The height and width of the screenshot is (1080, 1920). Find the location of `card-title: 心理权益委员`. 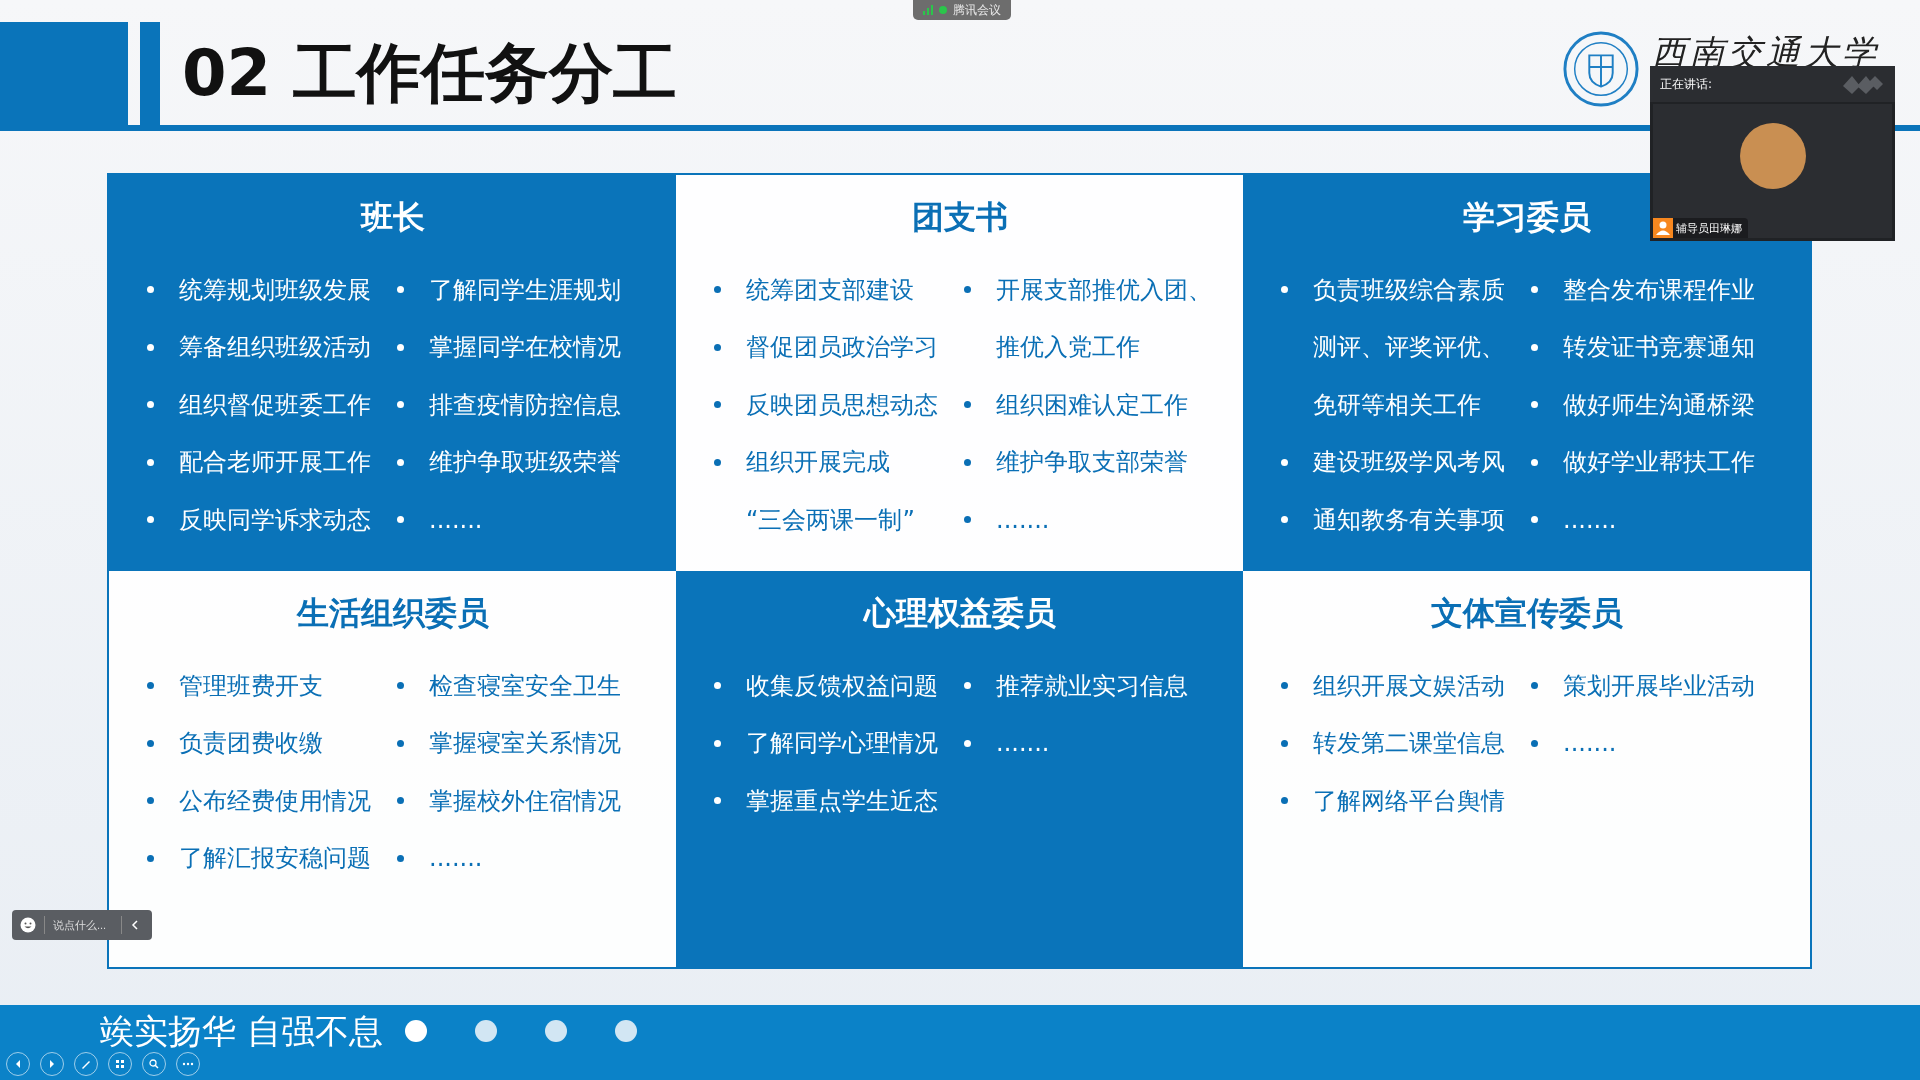

card-title: 心理权益委员 is located at coordinates (959, 613).